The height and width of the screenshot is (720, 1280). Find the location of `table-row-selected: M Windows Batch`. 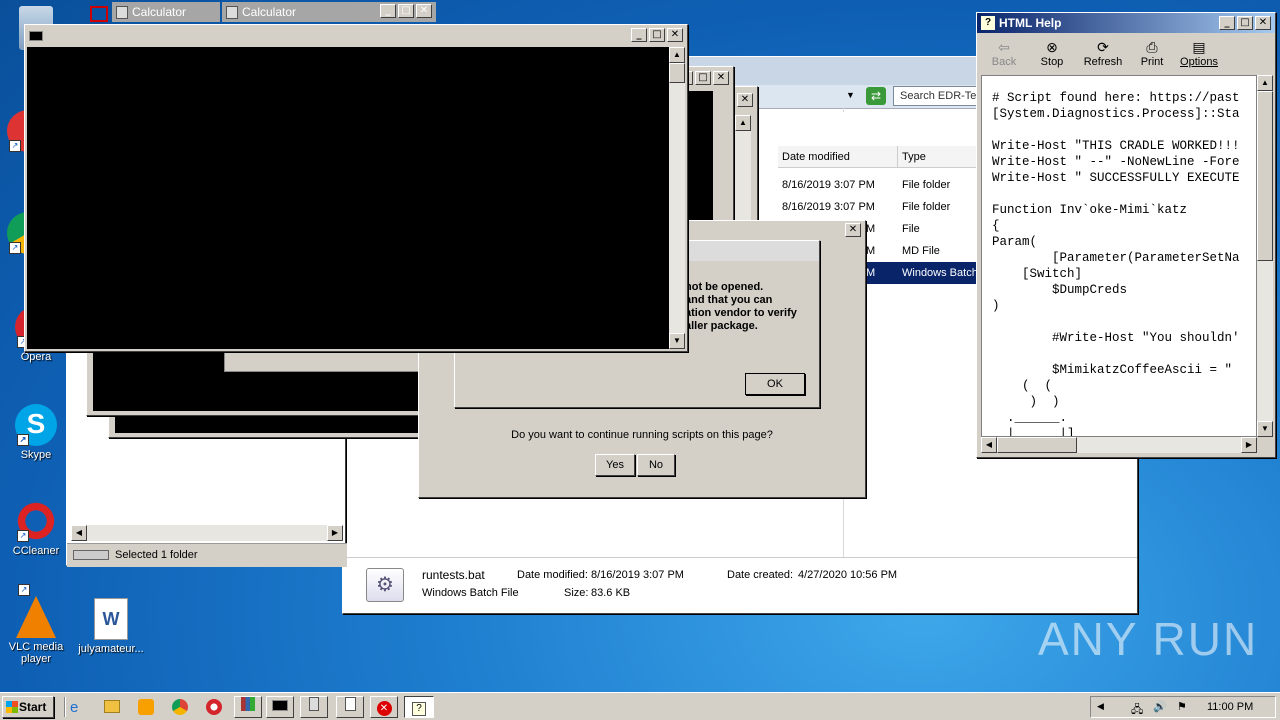

table-row-selected: M Windows Batch is located at coordinates (919, 273).